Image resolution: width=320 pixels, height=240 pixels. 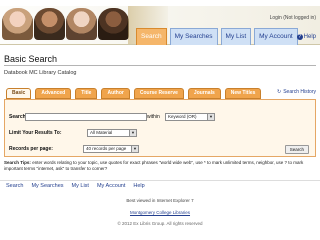 I want to click on tab-my-account: My Account, so click(x=276, y=36).